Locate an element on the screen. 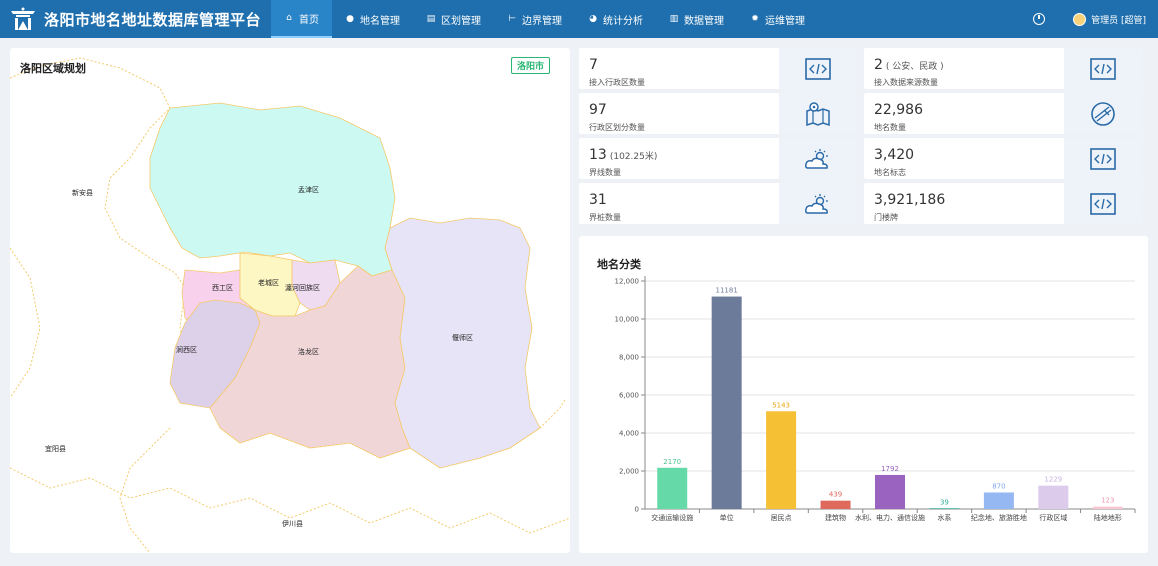 The height and width of the screenshot is (566, 1158). x-tick-label: 水系 is located at coordinates (944, 517).